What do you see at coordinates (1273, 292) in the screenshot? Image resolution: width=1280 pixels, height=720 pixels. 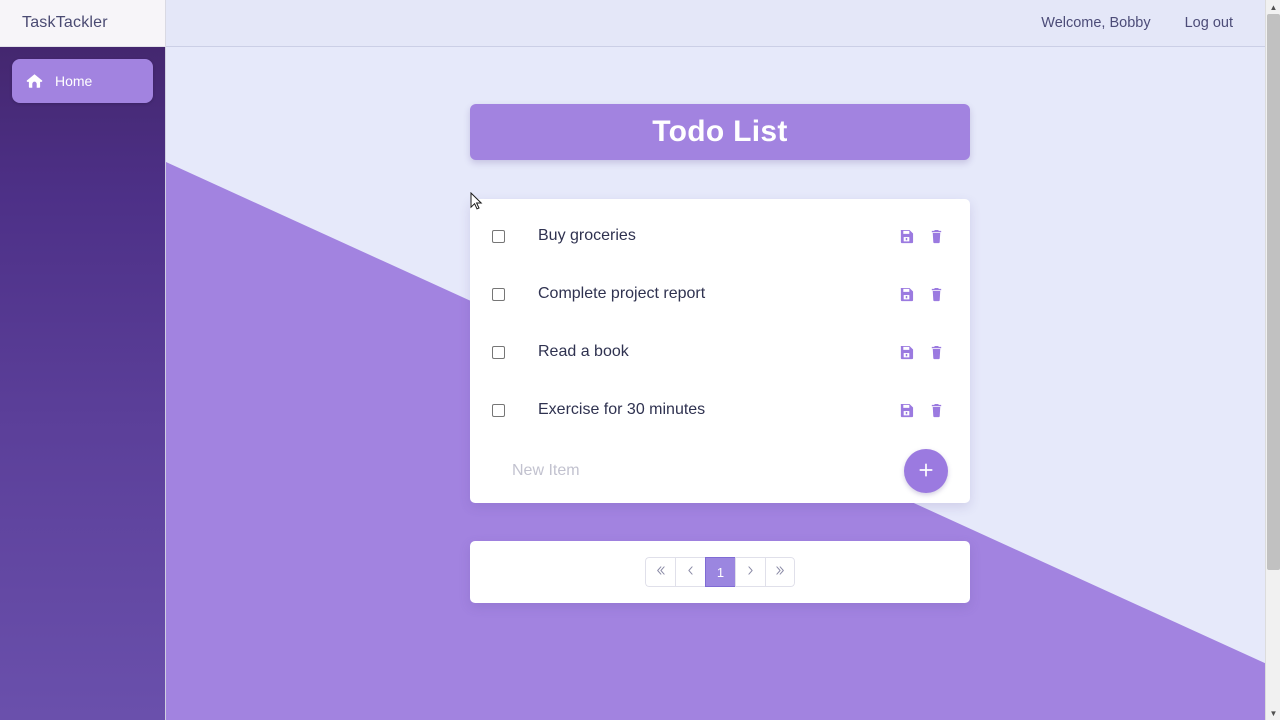 I see `scrollbar-thumb` at bounding box center [1273, 292].